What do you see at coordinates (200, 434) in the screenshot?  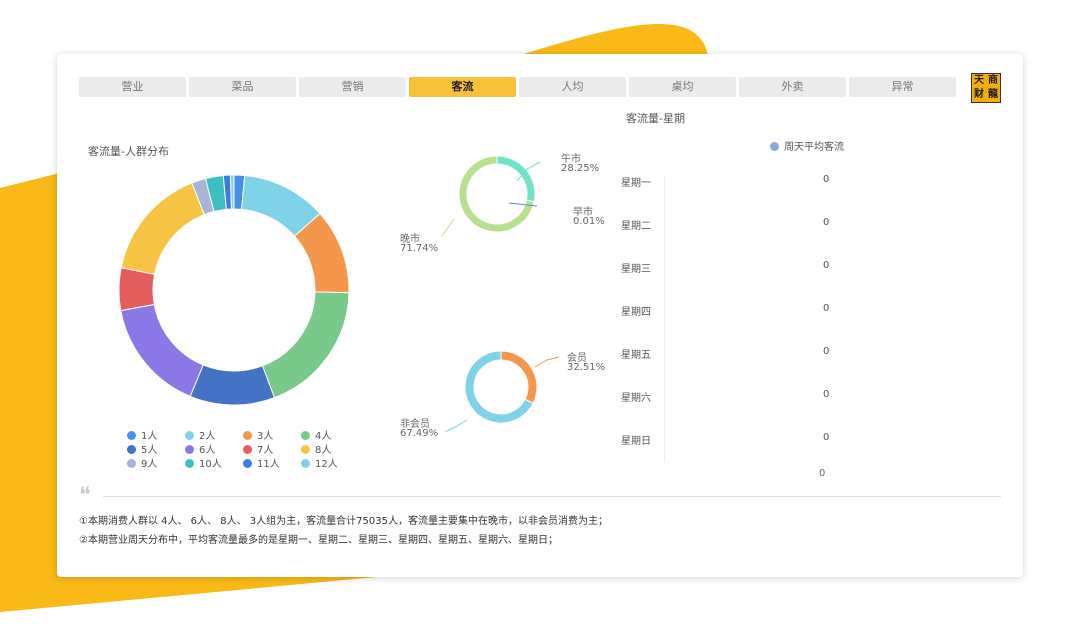 I see `legend-item: 2人` at bounding box center [200, 434].